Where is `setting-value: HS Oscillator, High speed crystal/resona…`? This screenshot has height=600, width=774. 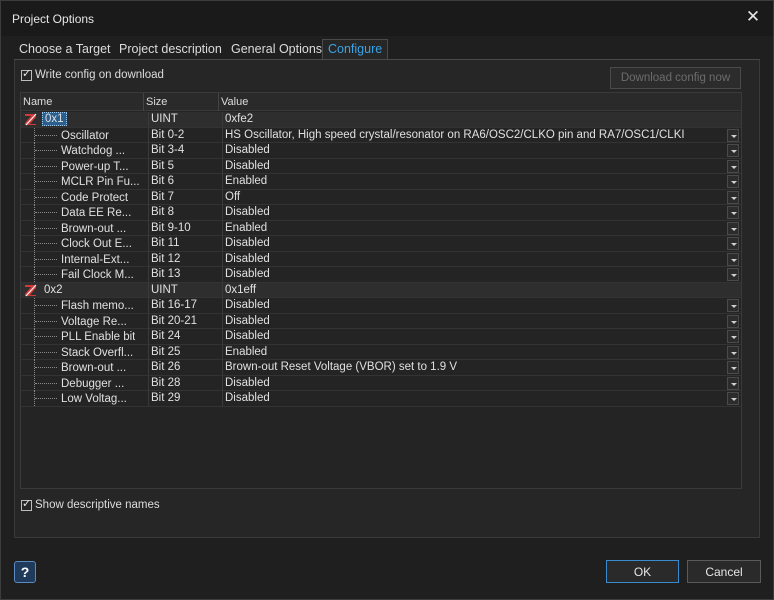
setting-value: HS Oscillator, High speed crystal/resona… is located at coordinates (475, 135).